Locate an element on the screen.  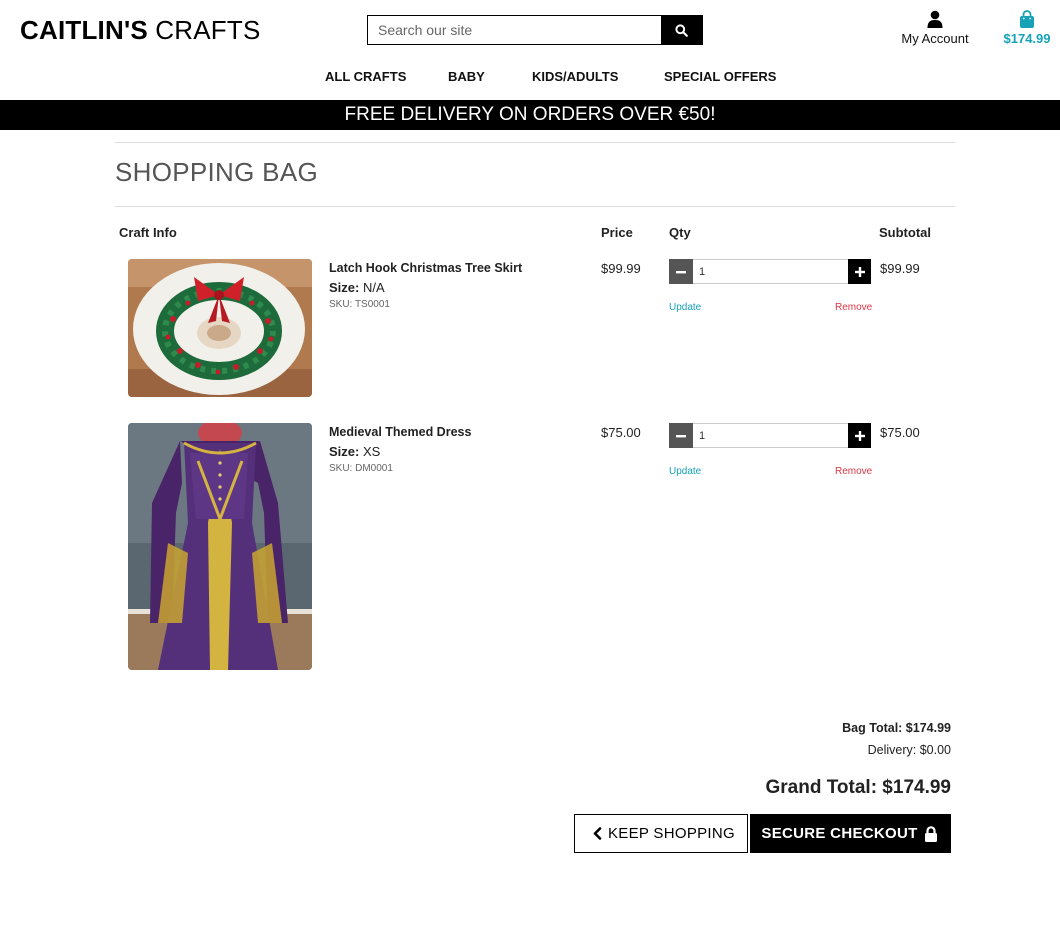
chevron-left-icon is located at coordinates (597, 833).